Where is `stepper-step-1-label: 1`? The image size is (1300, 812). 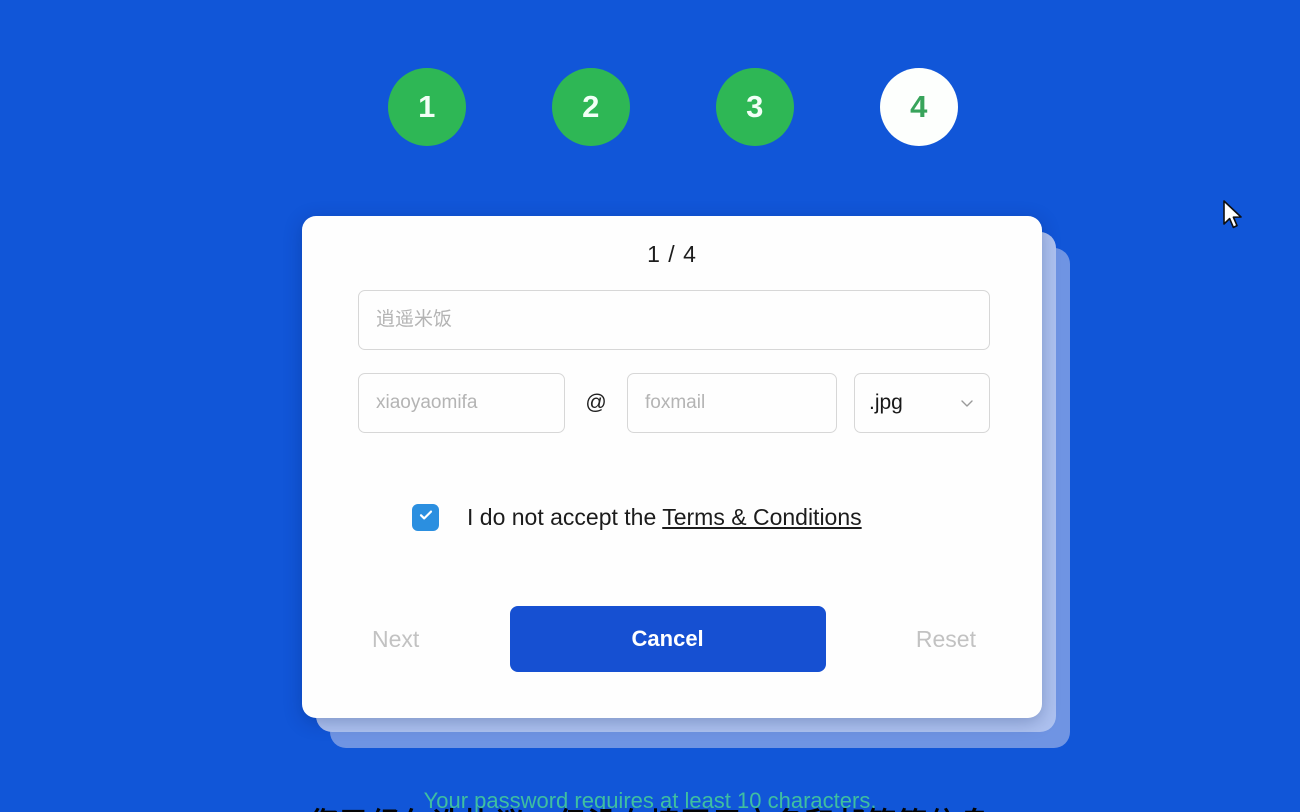 stepper-step-1-label: 1 is located at coordinates (427, 106).